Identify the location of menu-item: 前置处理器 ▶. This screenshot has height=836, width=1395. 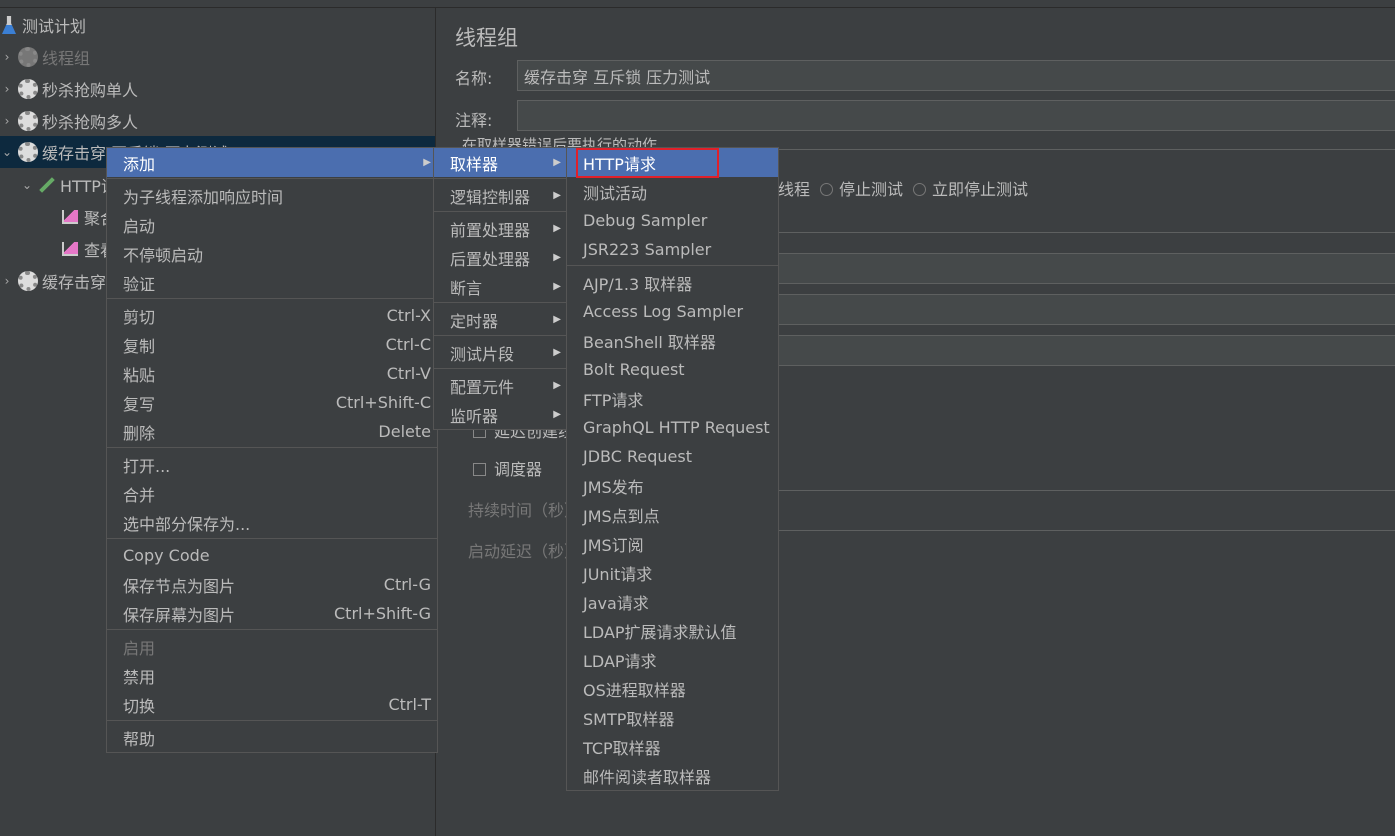
(500, 228).